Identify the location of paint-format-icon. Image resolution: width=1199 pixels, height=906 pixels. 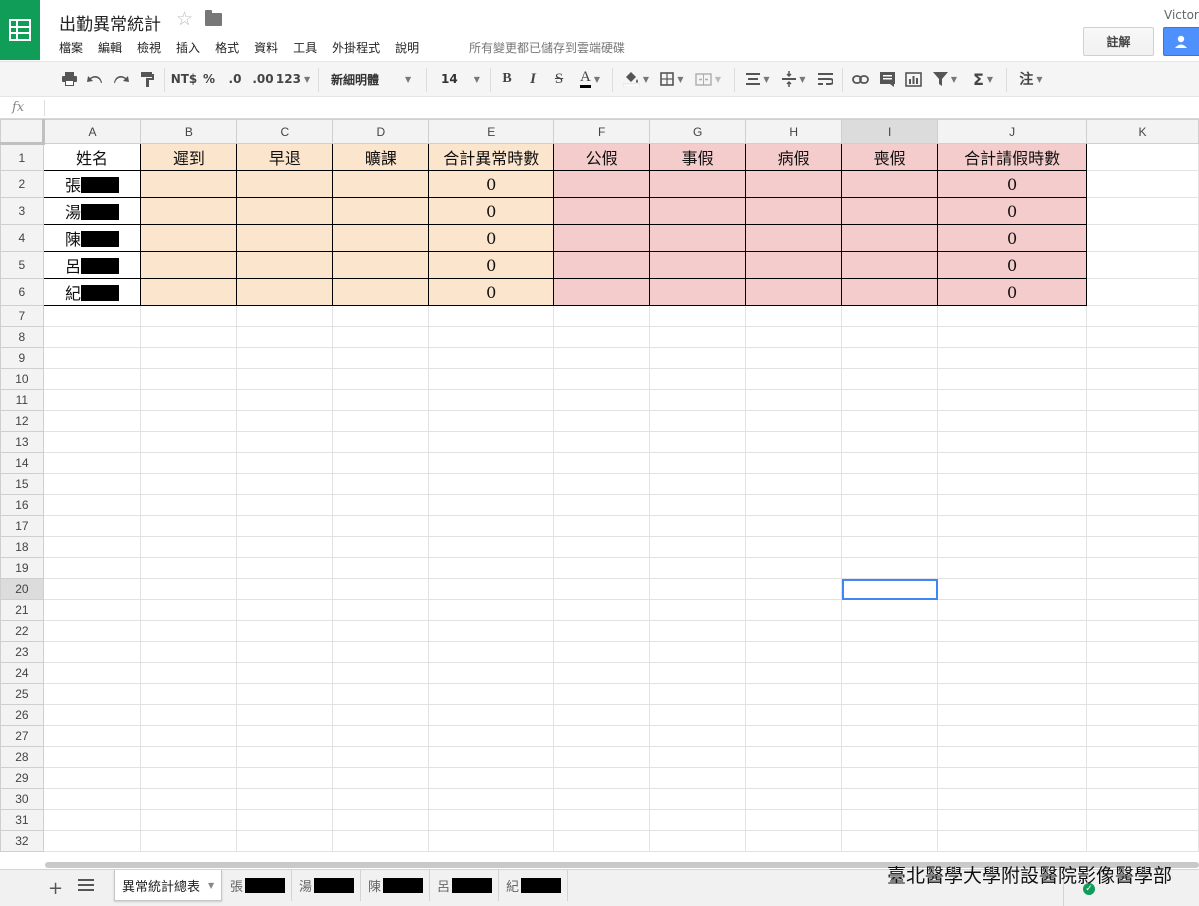
(147, 79).